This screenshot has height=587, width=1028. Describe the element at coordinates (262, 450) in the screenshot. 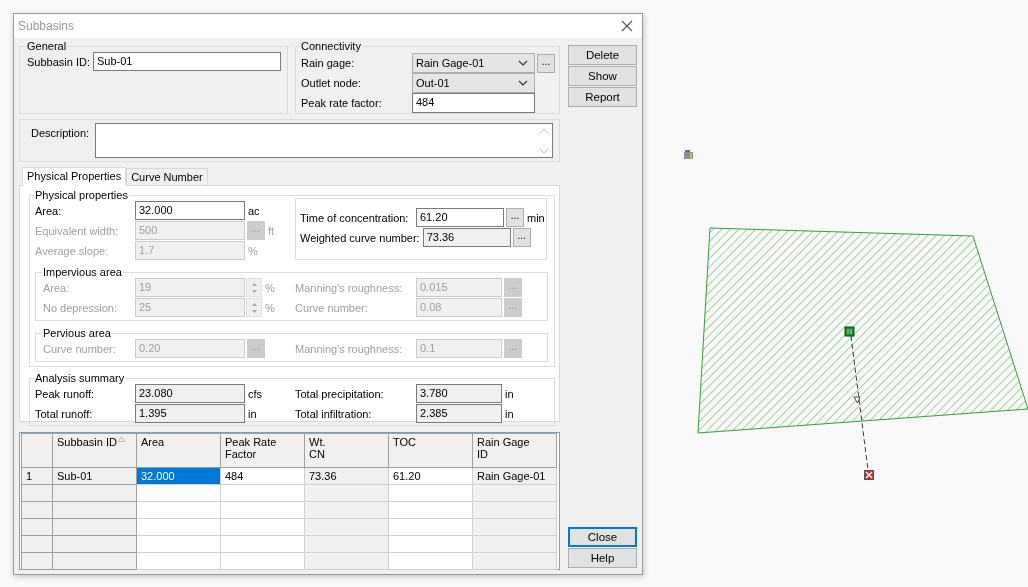

I see `column-header: Peak Rate Factor` at that location.